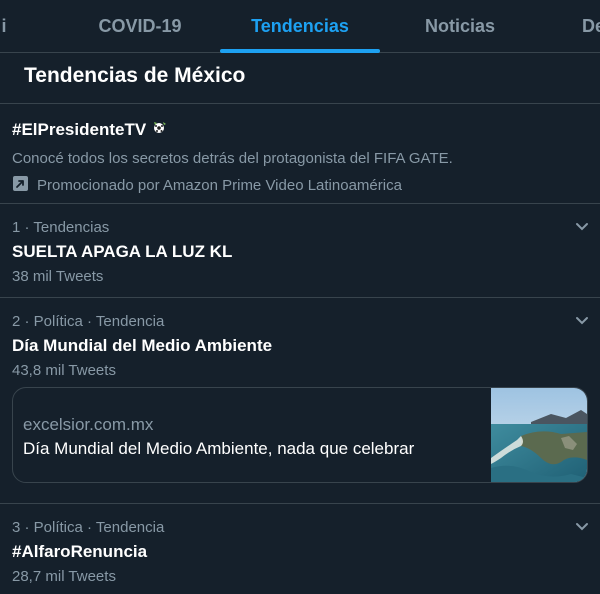 The image size is (600, 594). Describe the element at coordinates (591, 26) in the screenshot. I see `tab-partial-right: De` at that location.